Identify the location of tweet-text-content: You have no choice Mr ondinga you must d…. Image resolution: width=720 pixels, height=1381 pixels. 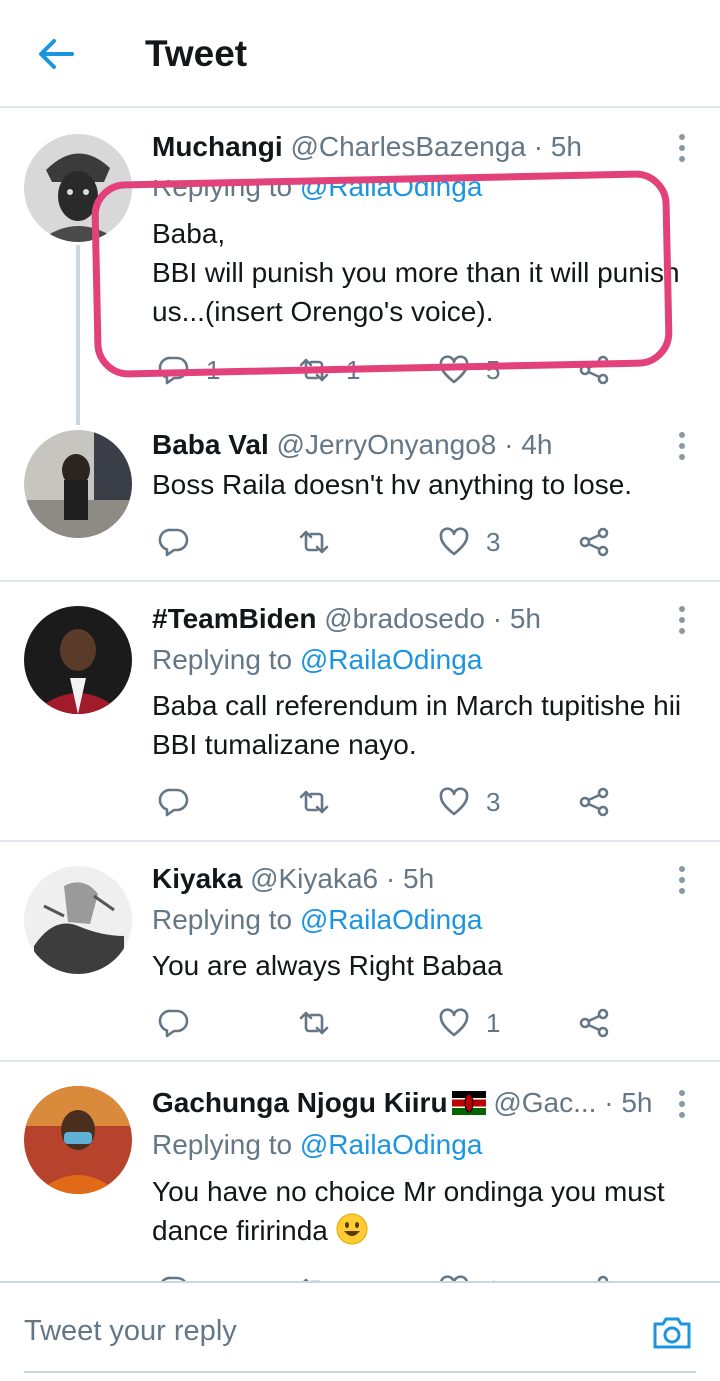
(408, 1211).